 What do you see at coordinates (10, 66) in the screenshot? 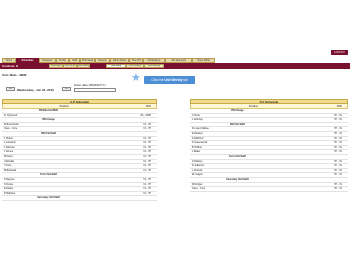
I see `current-user: Cordova, H` at bounding box center [10, 66].